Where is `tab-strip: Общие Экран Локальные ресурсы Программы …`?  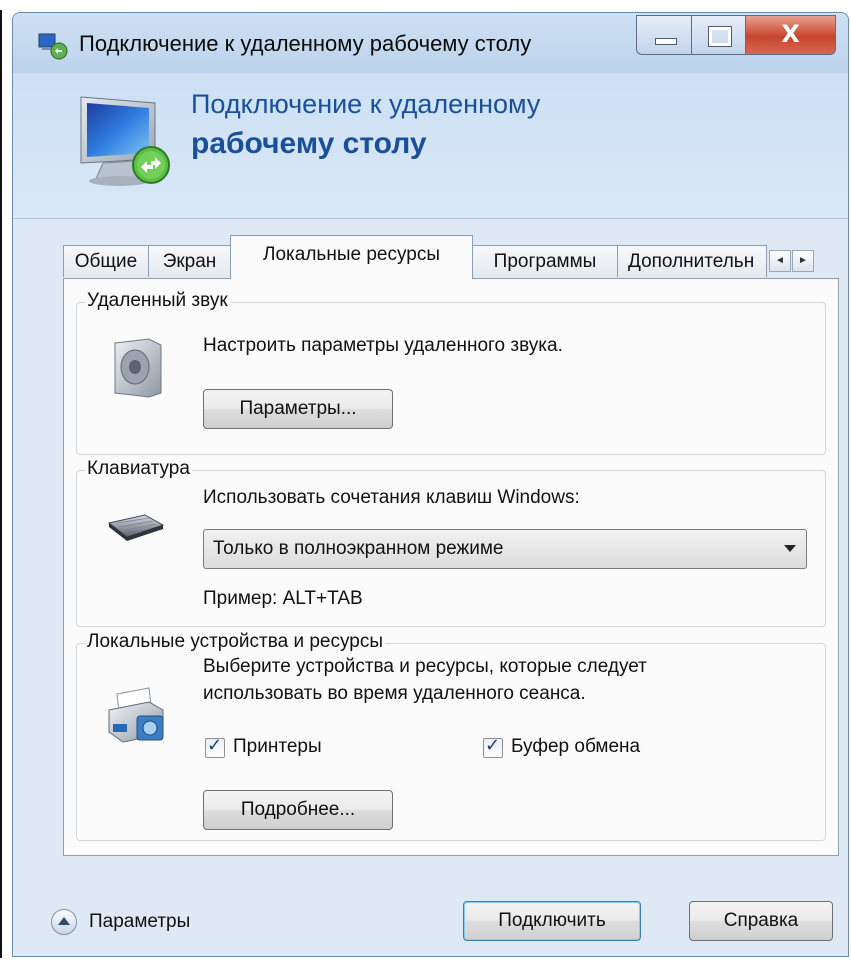 tab-strip: Общие Экран Локальные ресурсы Программы … is located at coordinates (440, 257).